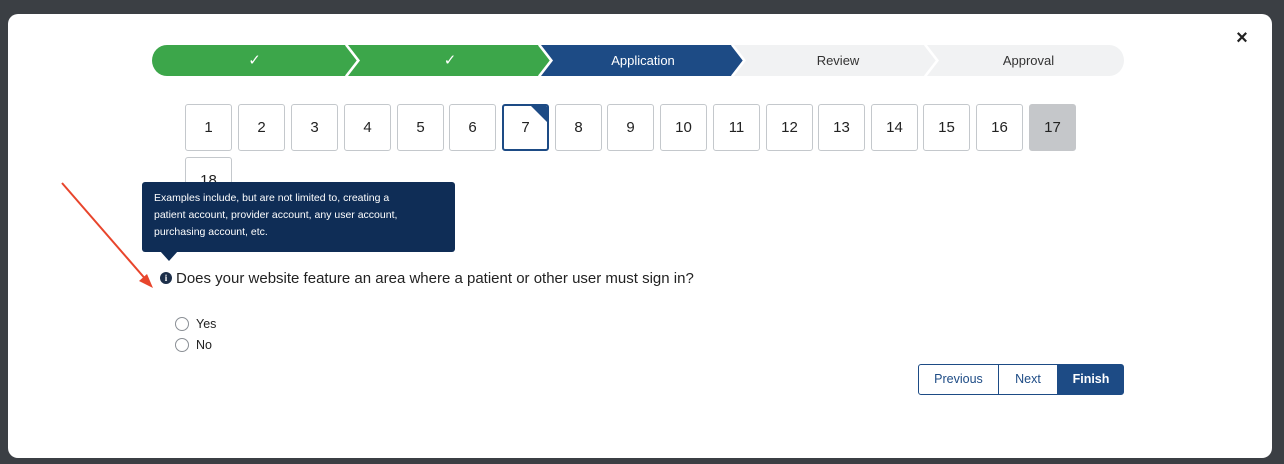  What do you see at coordinates (838, 60) in the screenshot?
I see `step-review-label: Review` at bounding box center [838, 60].